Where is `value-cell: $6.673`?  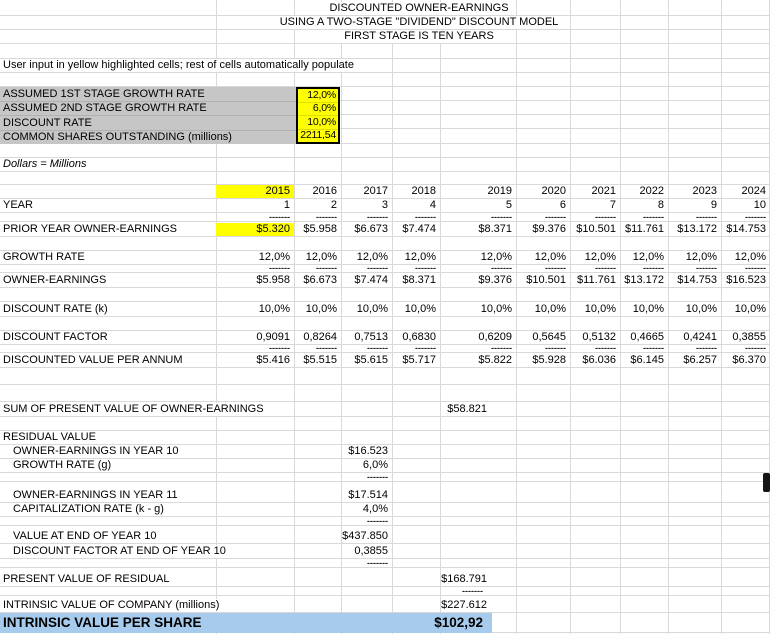
value-cell: $6.673 is located at coordinates (366, 229).